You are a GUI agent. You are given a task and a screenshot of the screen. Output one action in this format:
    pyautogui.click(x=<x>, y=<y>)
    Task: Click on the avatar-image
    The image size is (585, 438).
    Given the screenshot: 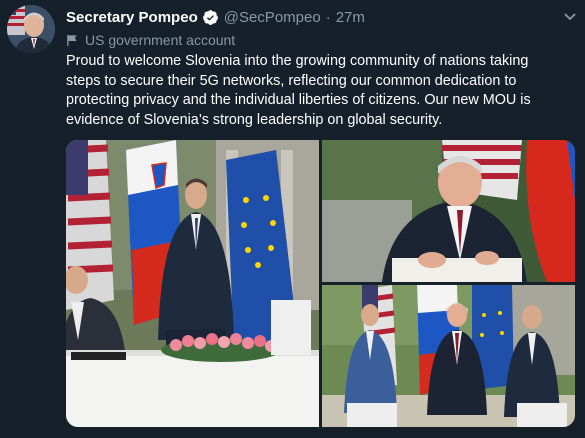 What is the action you would take?
    pyautogui.click(x=31, y=29)
    